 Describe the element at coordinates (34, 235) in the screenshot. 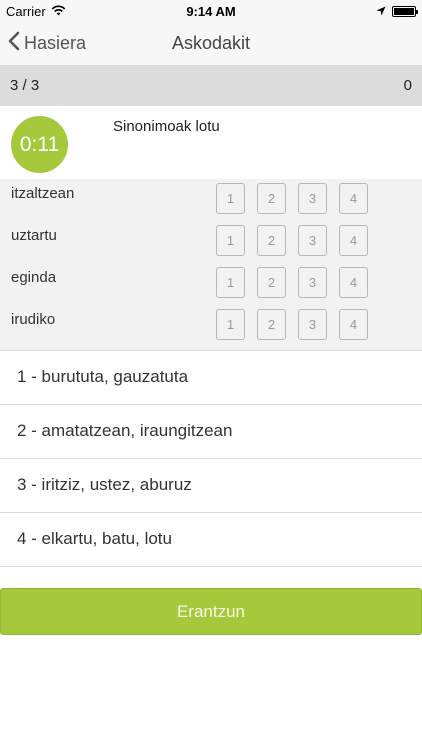

I see `match-word: uztartu` at that location.